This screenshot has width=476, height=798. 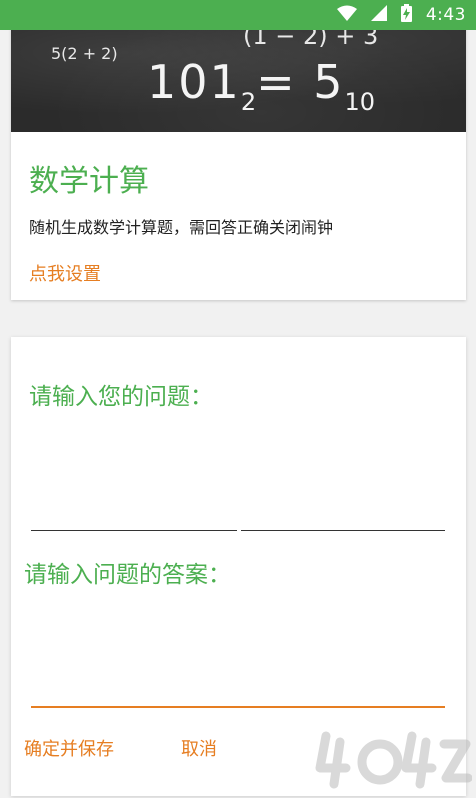 I want to click on card-description: 随机生成数学计算题，需回答正确关闭闹钟, so click(x=181, y=227).